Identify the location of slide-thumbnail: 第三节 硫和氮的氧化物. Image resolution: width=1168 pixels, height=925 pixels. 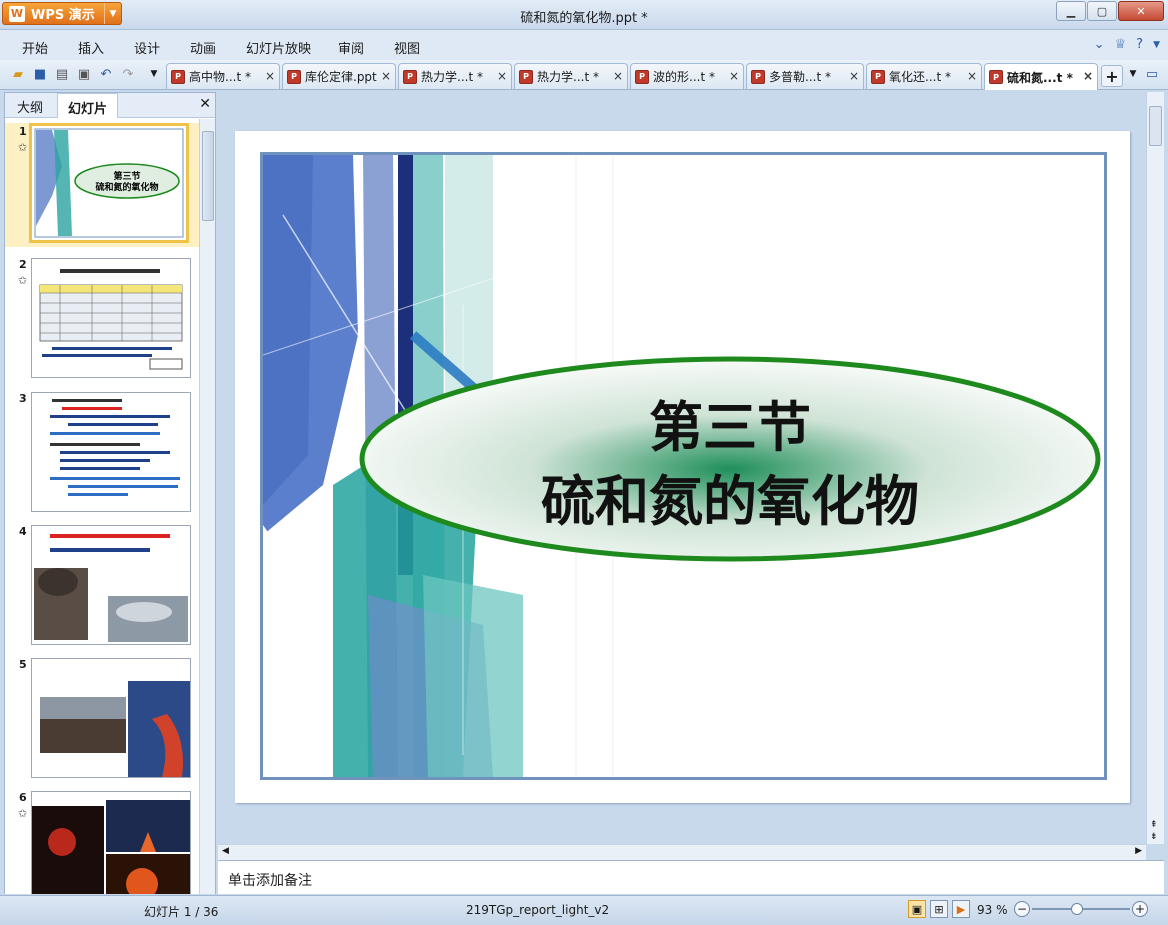
(109, 183).